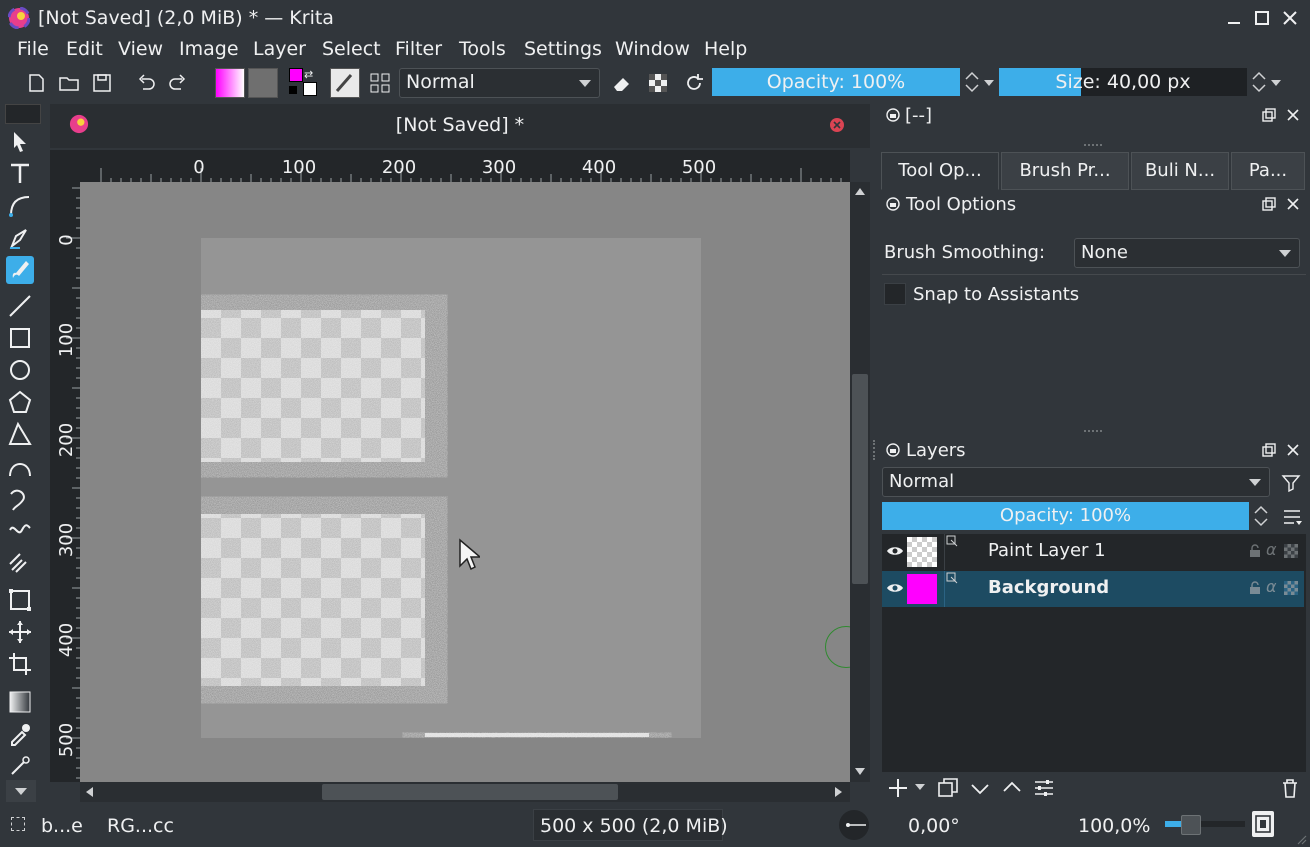  I want to click on redo-icon, so click(178, 83).